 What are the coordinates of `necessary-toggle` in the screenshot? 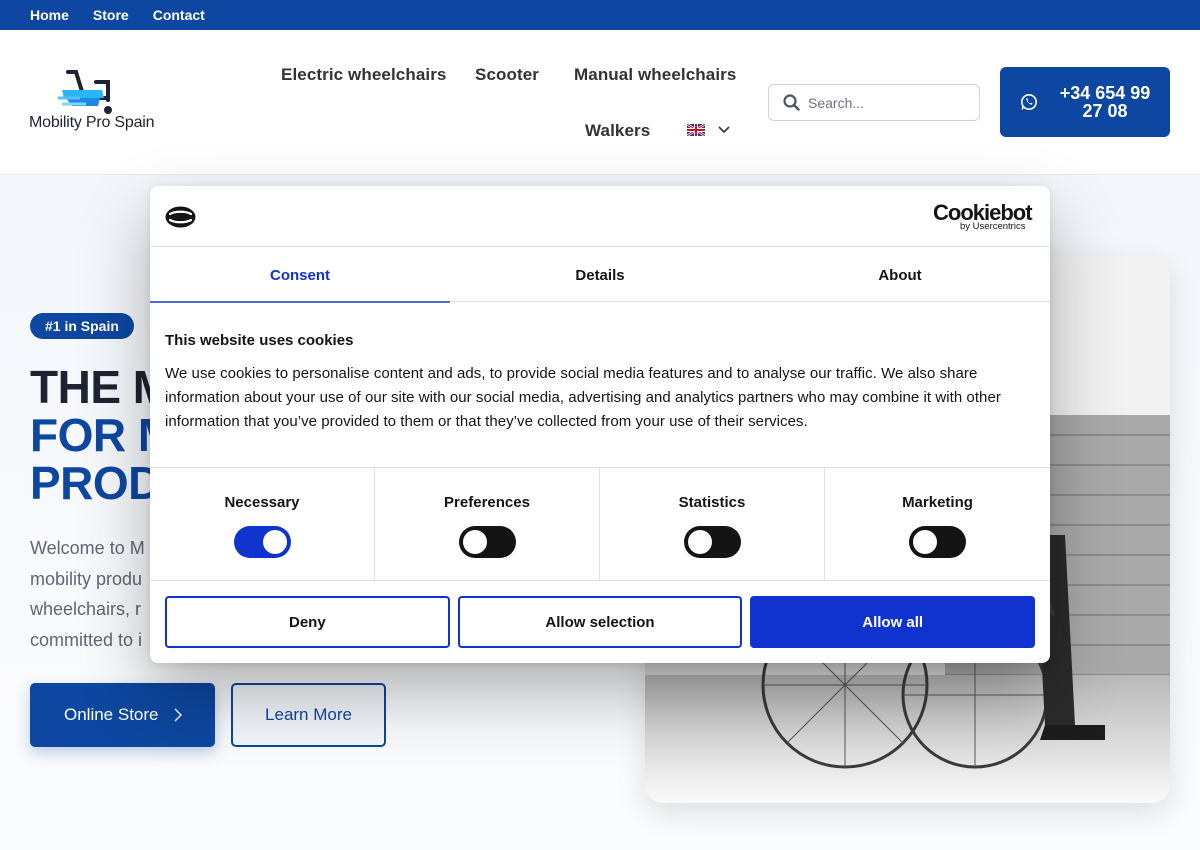 It's located at (262, 542).